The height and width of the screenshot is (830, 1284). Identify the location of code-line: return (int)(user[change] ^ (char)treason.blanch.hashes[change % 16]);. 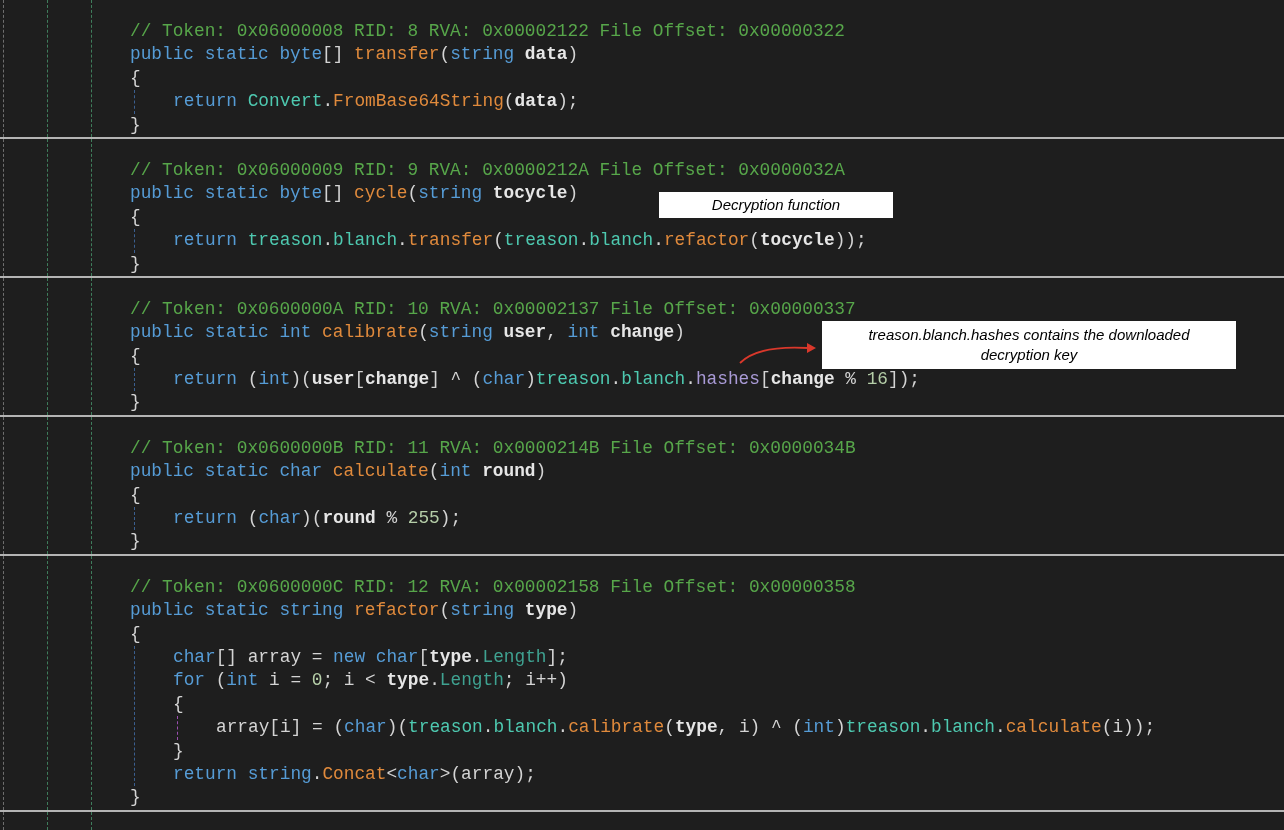
(547, 380).